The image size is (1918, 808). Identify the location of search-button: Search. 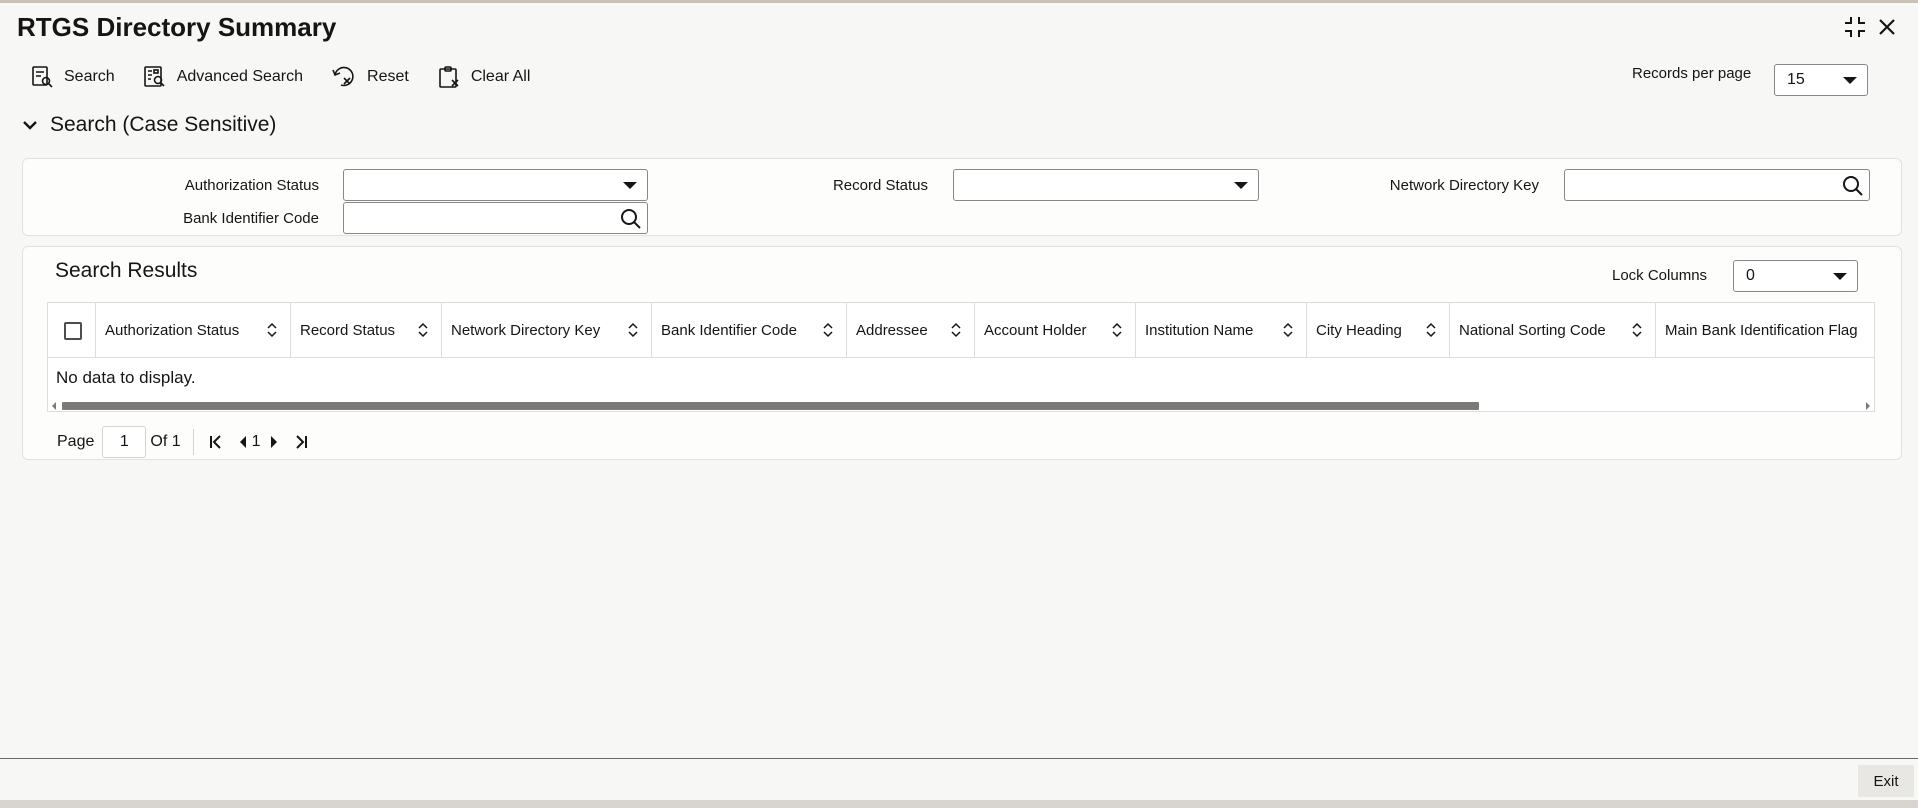
(72, 77).